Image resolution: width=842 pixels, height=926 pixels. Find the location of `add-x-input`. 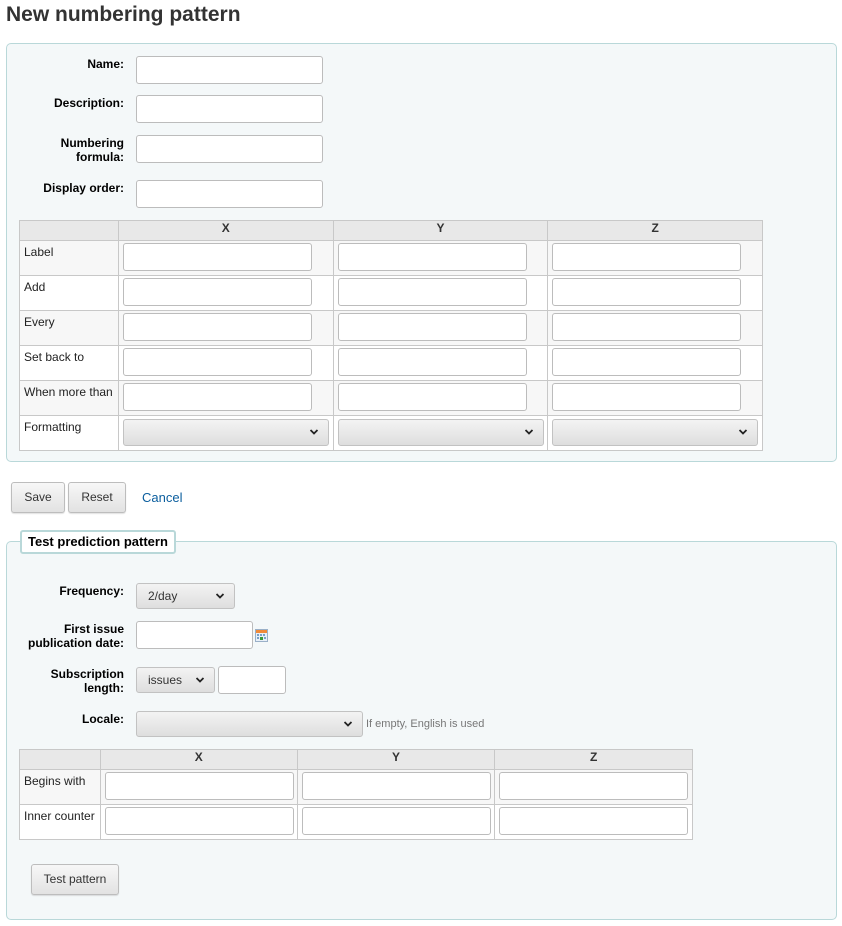

add-x-input is located at coordinates (217, 292).